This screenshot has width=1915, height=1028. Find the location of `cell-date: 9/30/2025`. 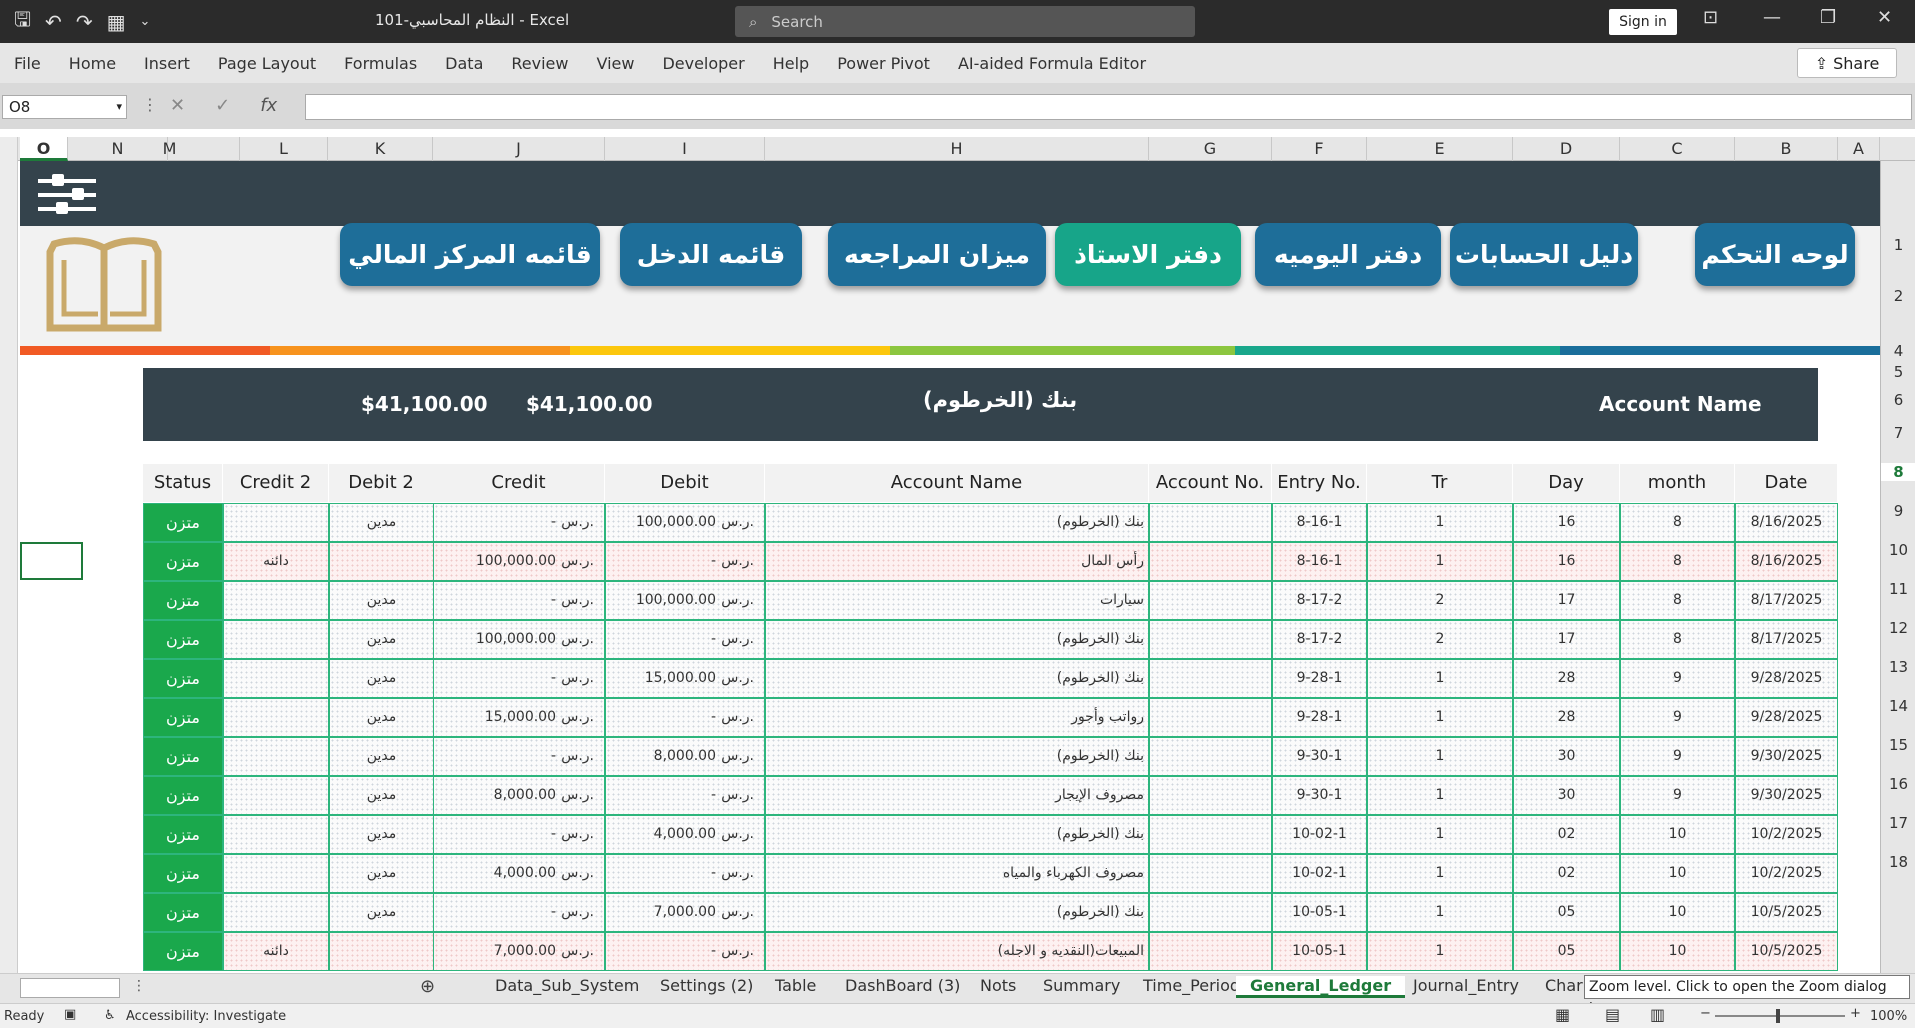

cell-date: 9/30/2025 is located at coordinates (1786, 795).